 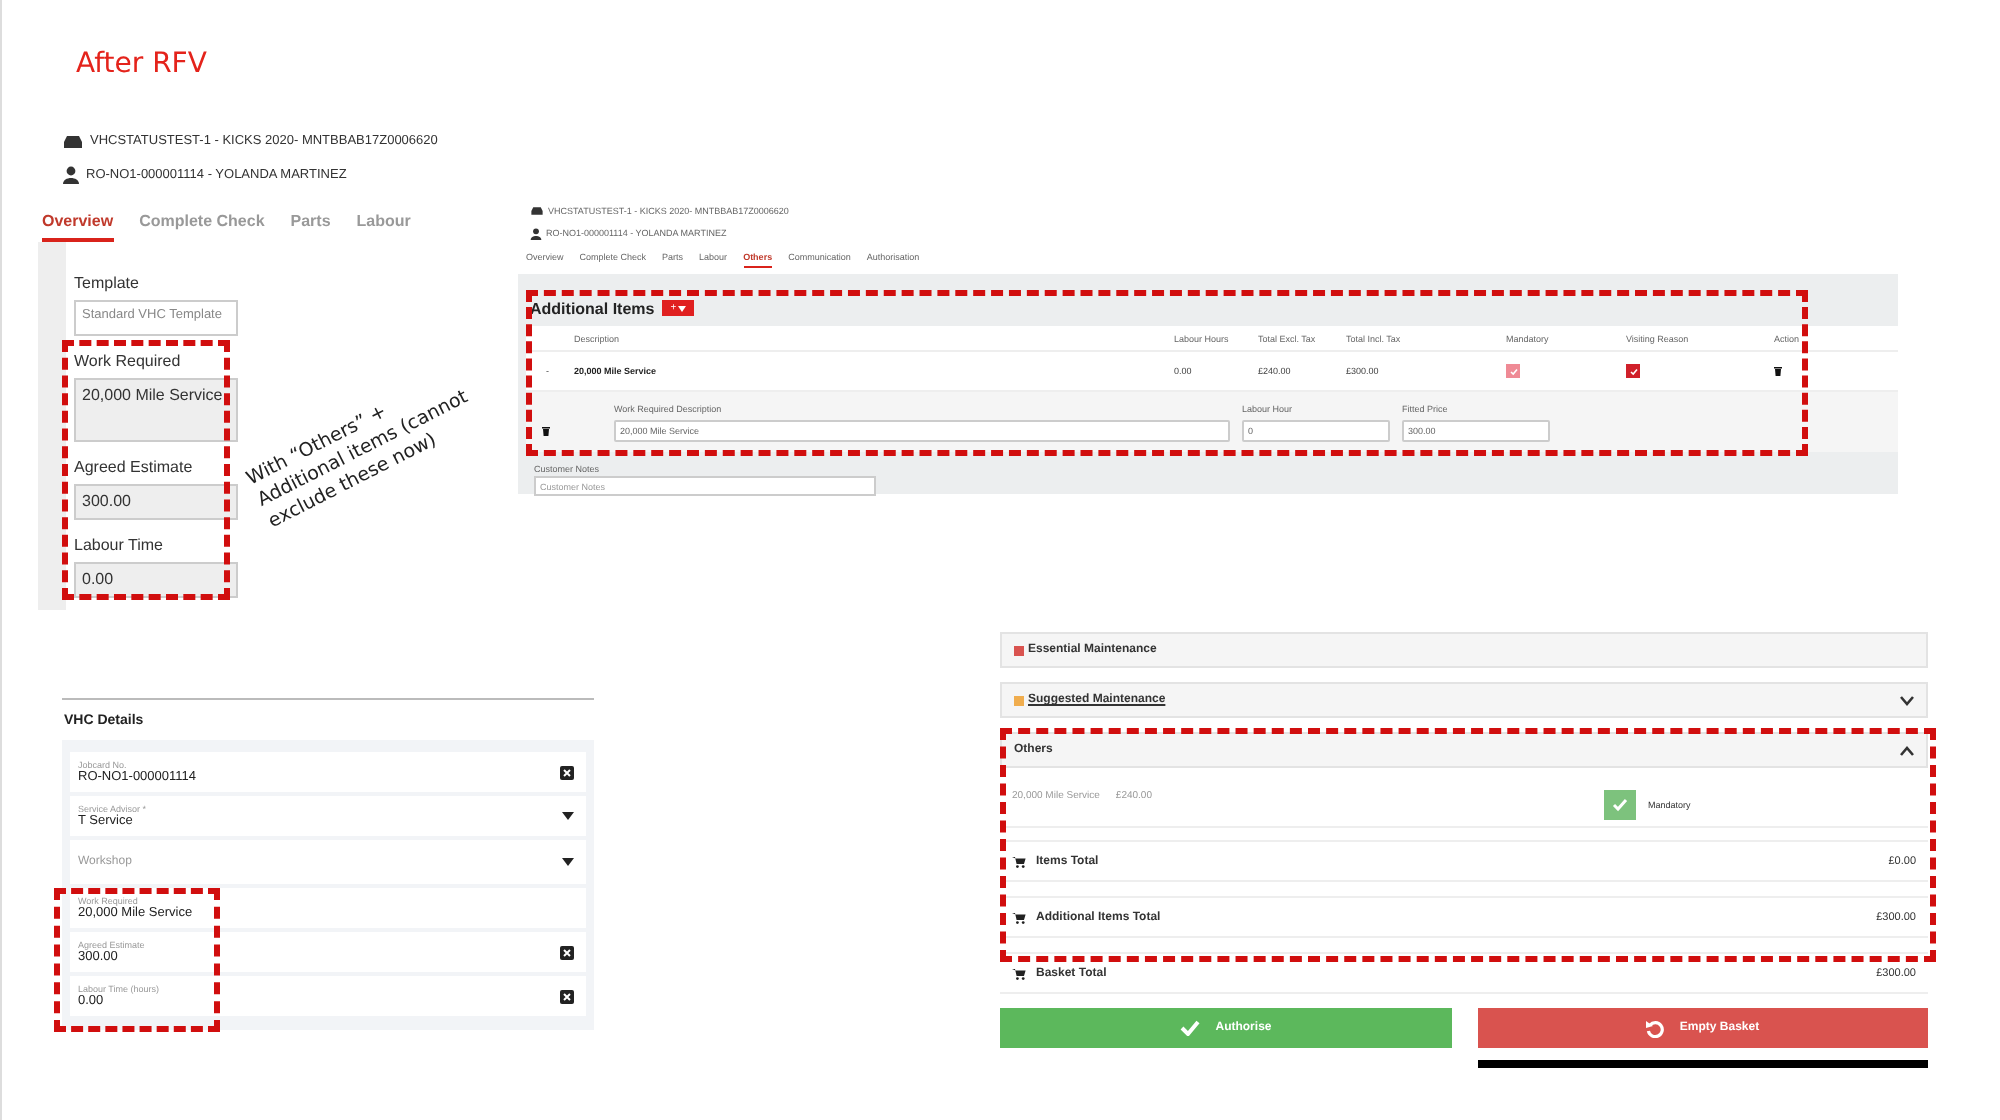 What do you see at coordinates (128, 361) in the screenshot?
I see `field-label: Work Required` at bounding box center [128, 361].